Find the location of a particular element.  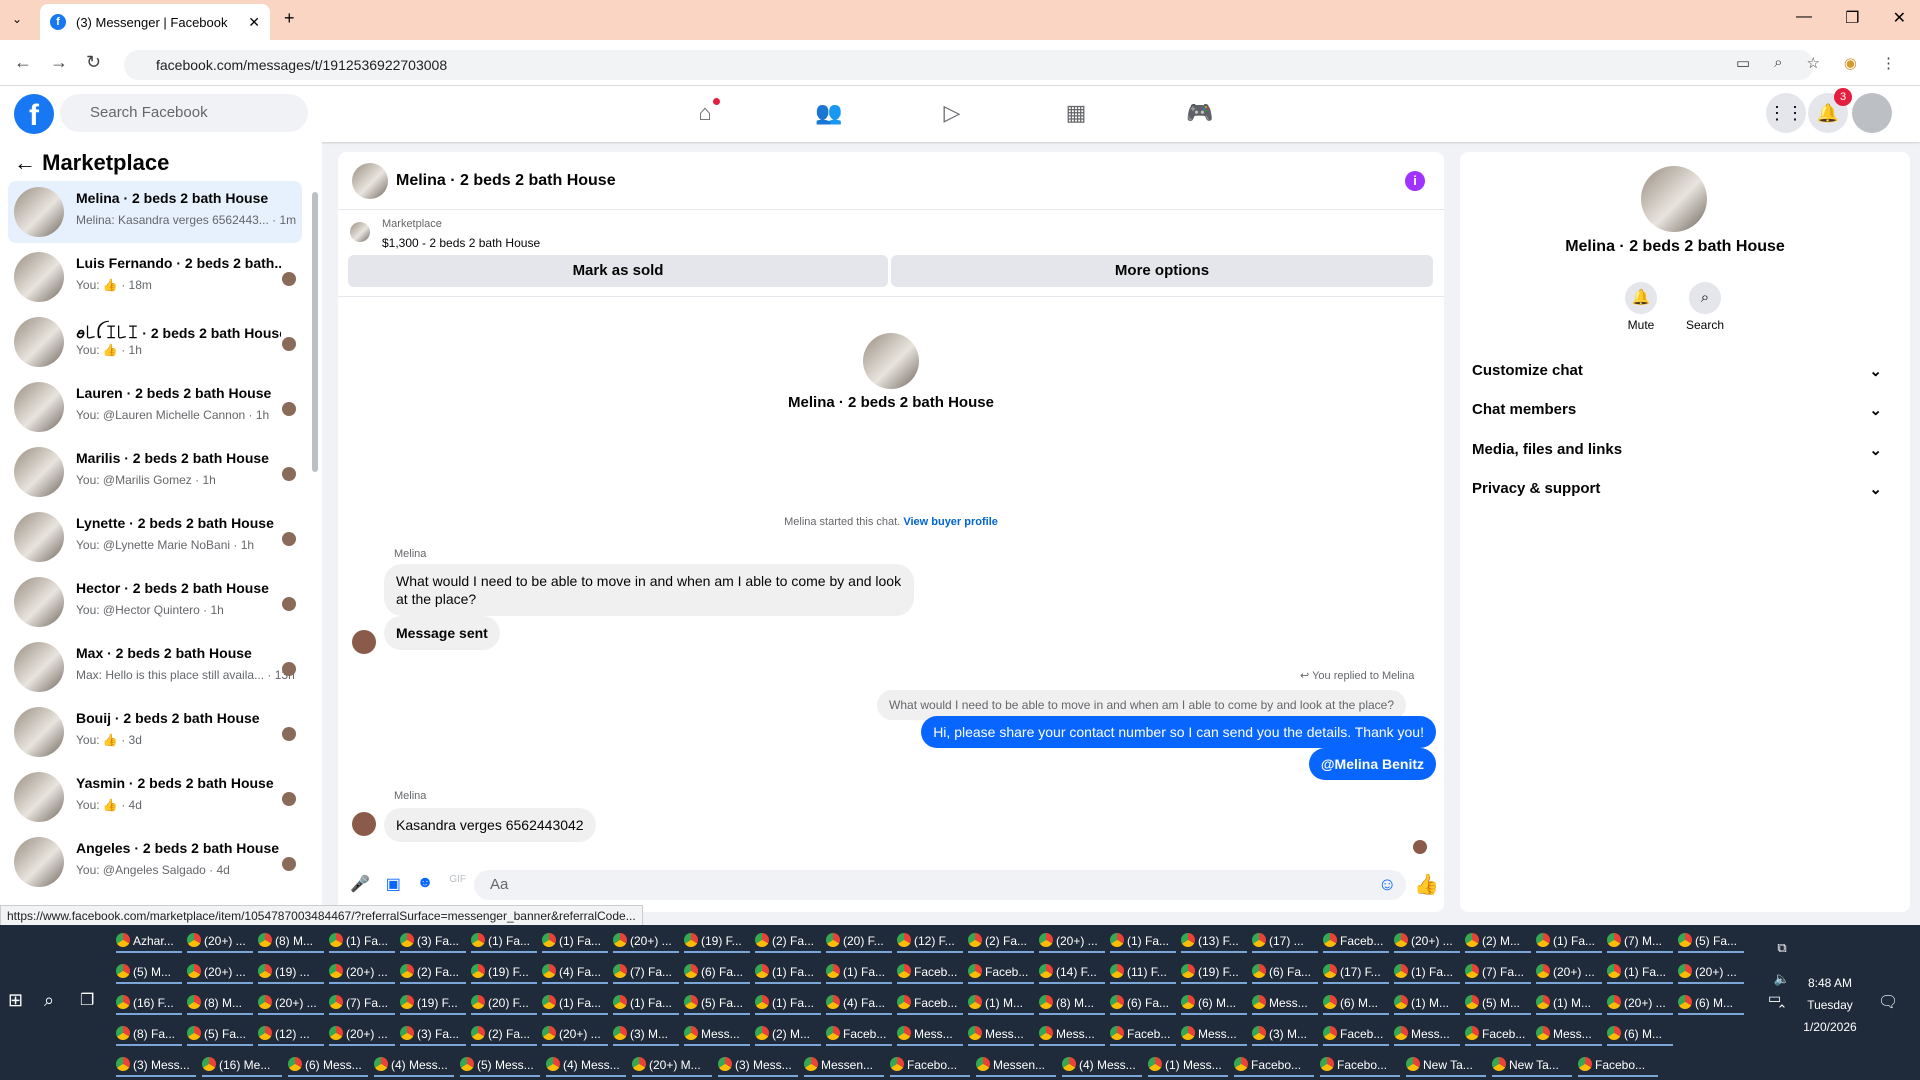

outgoing-message: @Melina Benitz is located at coordinates (1372, 764).